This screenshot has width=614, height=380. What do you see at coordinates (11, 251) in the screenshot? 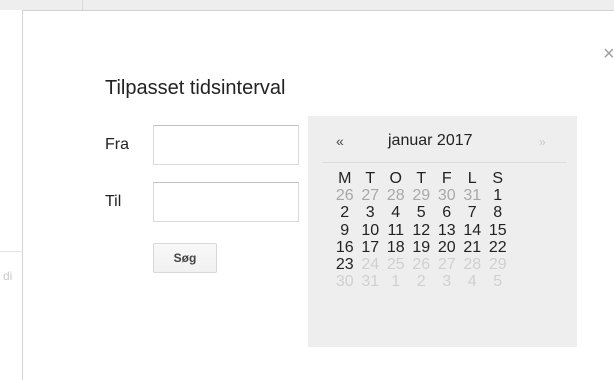
I see `background-left-divider` at bounding box center [11, 251].